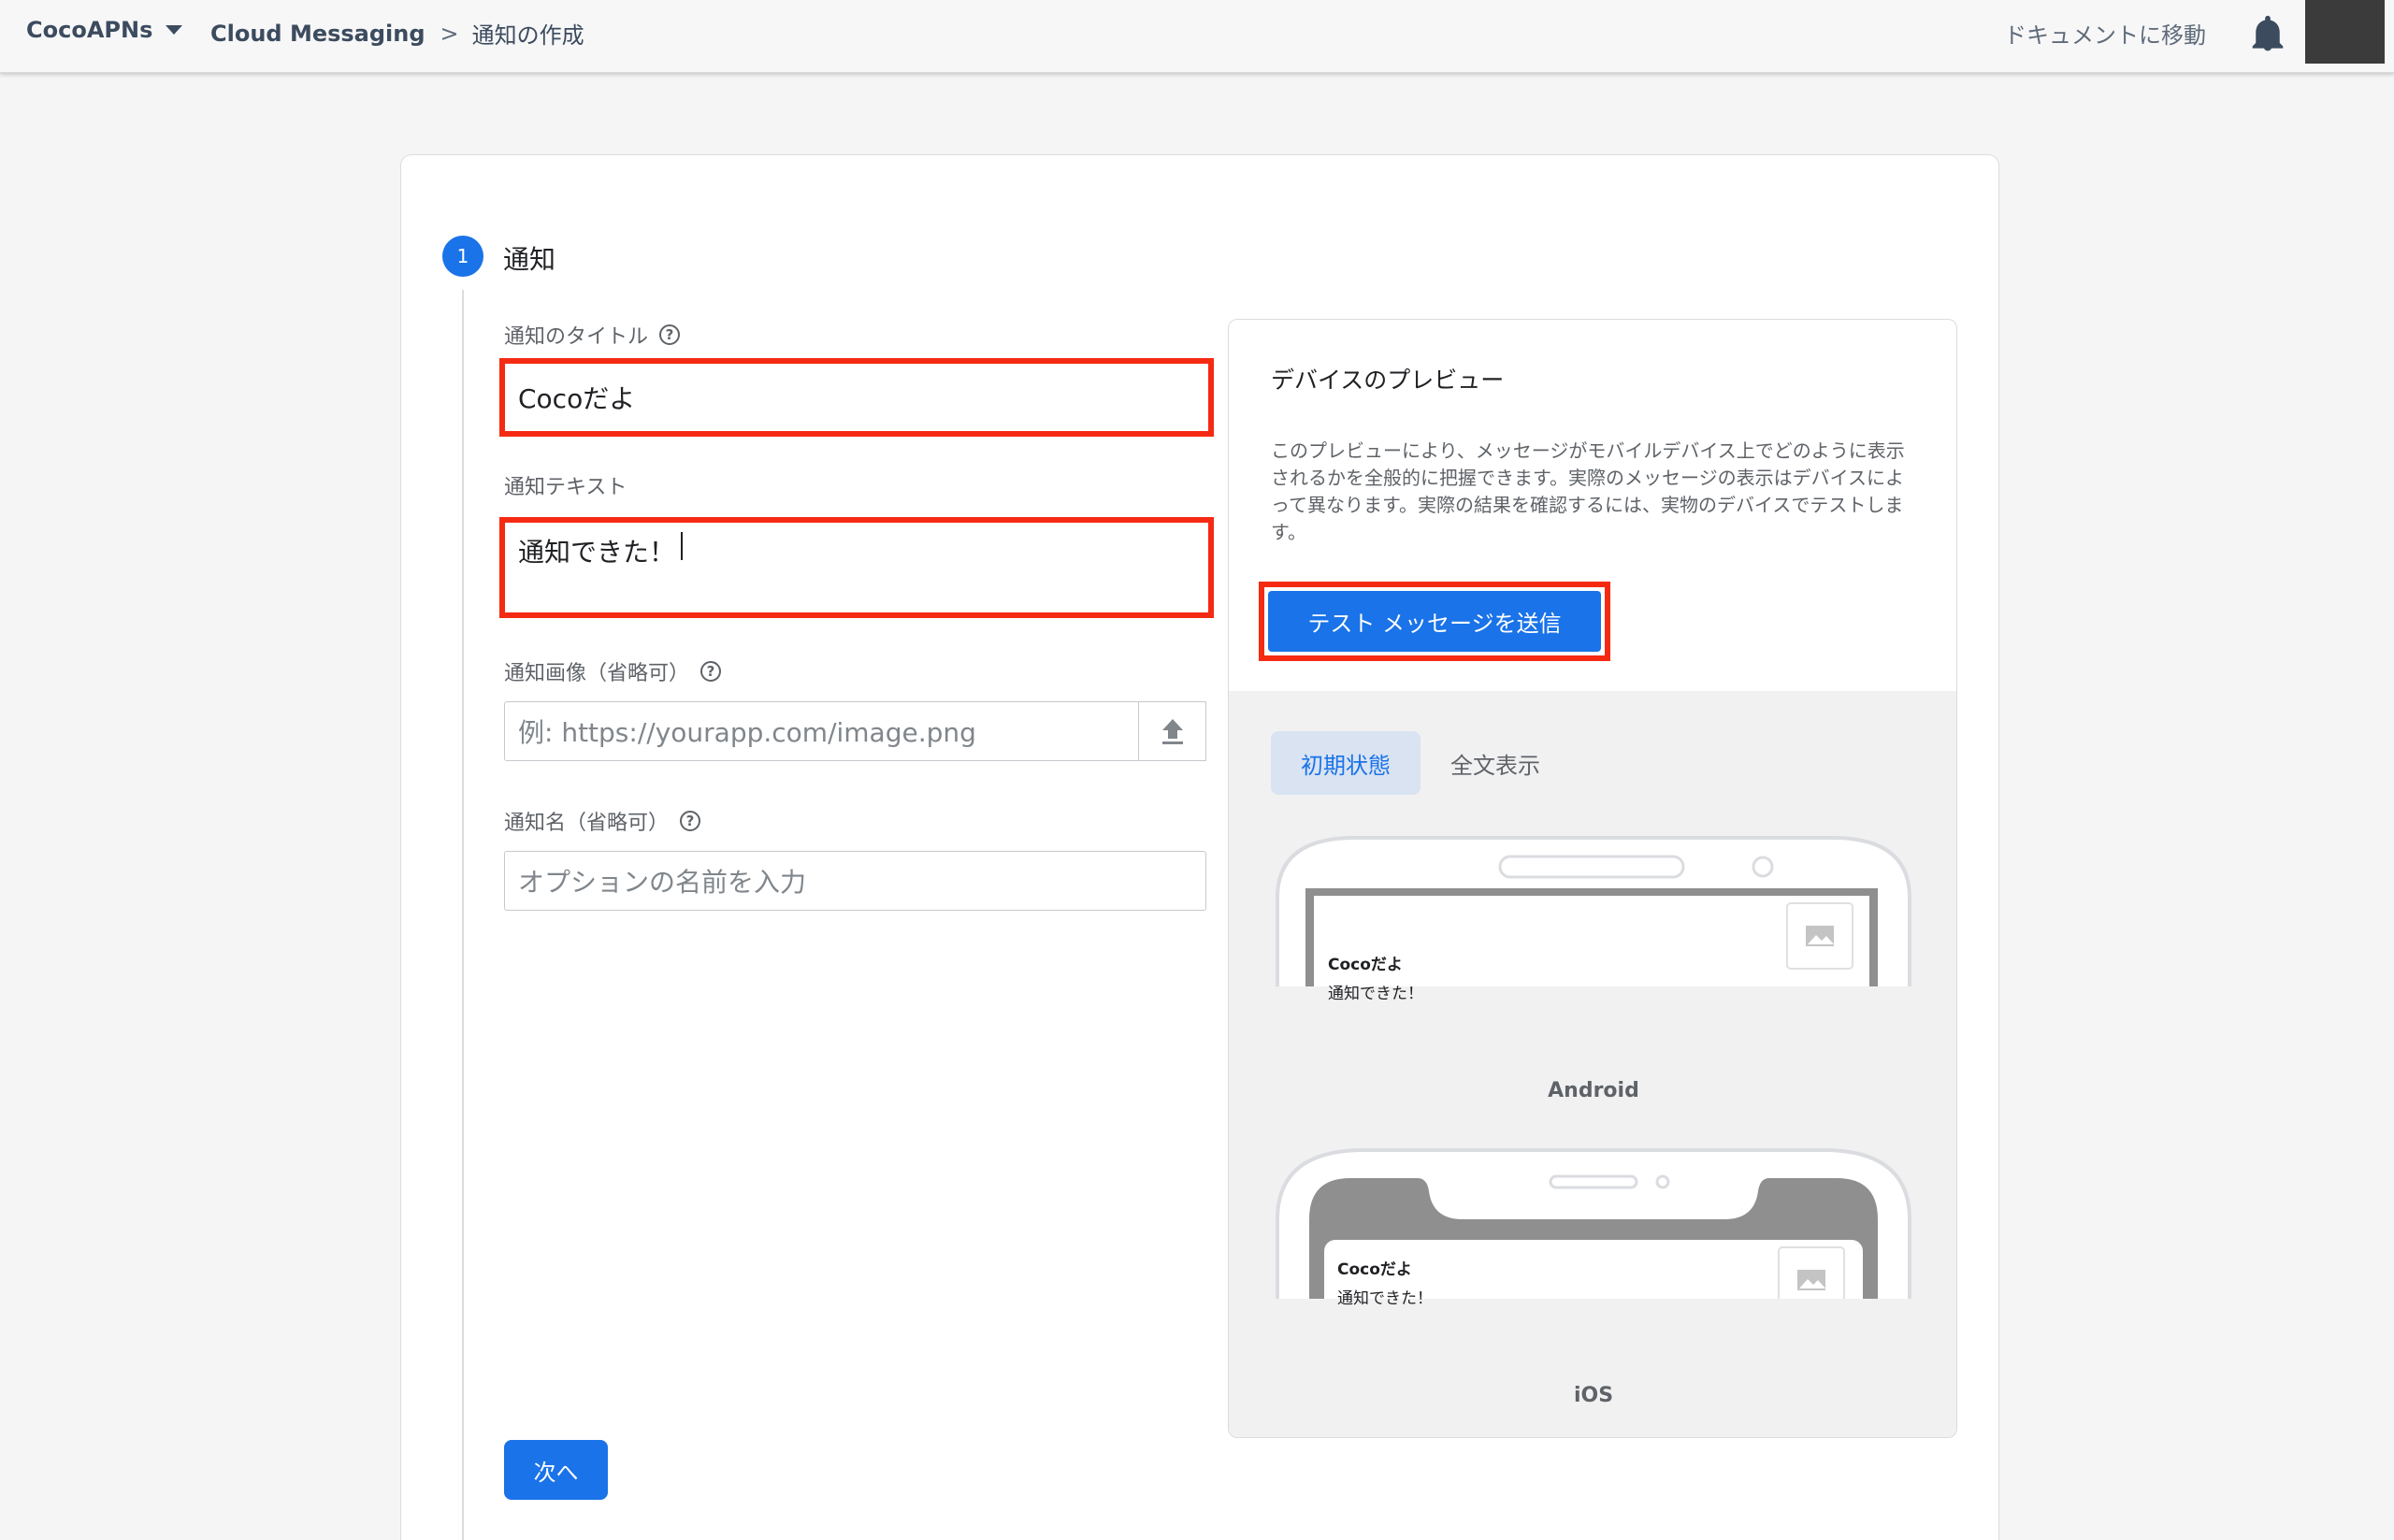  Describe the element at coordinates (1593, 1090) in the screenshot. I see `android-label: Android` at that location.